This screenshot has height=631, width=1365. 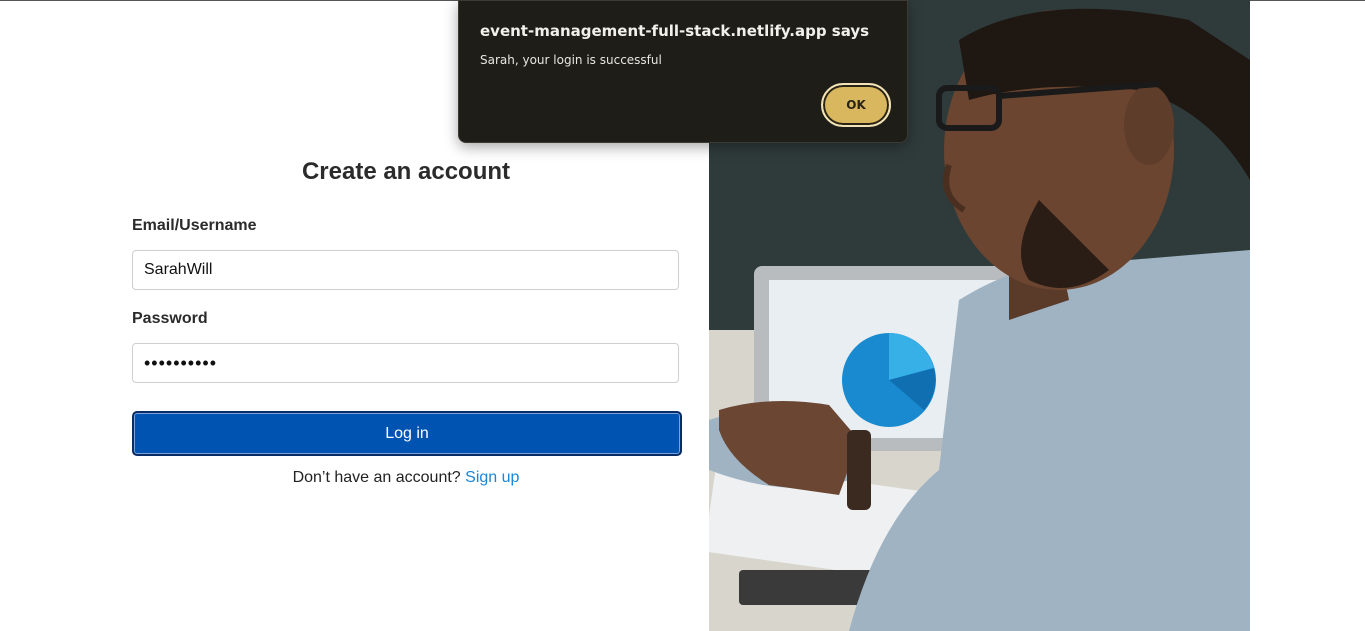 I want to click on dialog-message: Sarah, your login is successful, so click(x=571, y=60).